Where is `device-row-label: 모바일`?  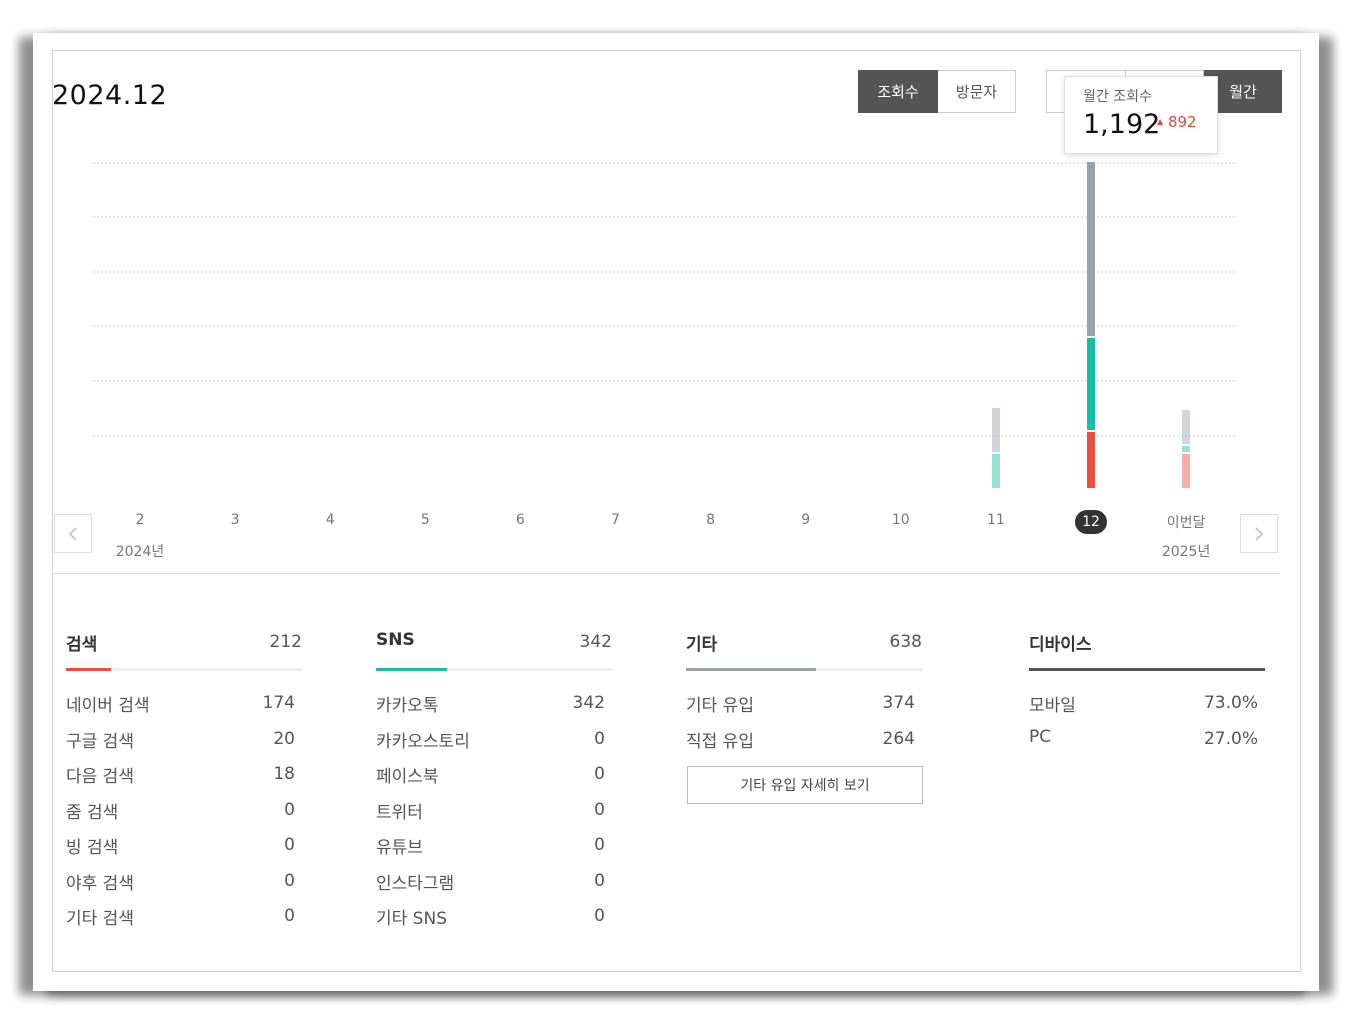
device-row-label: 모바일 is located at coordinates (1052, 706).